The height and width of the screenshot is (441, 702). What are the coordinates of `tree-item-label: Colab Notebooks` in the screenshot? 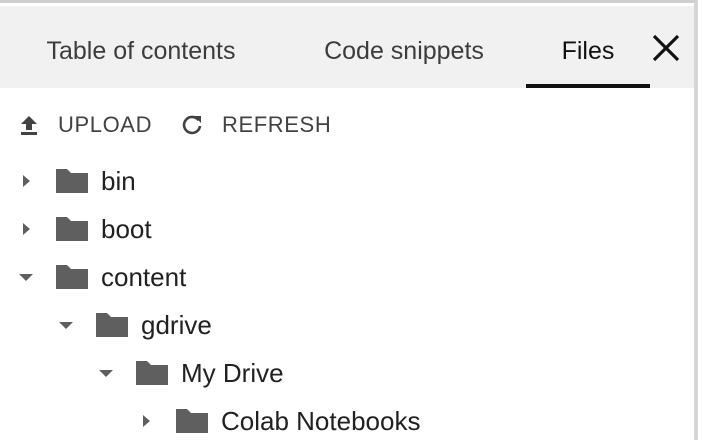 It's located at (321, 420).